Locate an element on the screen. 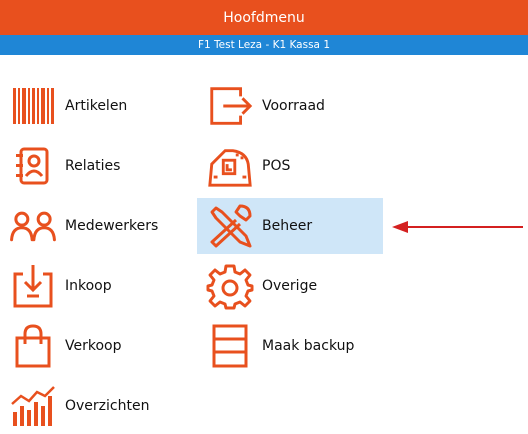 The width and height of the screenshot is (528, 434). menu-item-overzichten: Overzichten is located at coordinates (93, 406).